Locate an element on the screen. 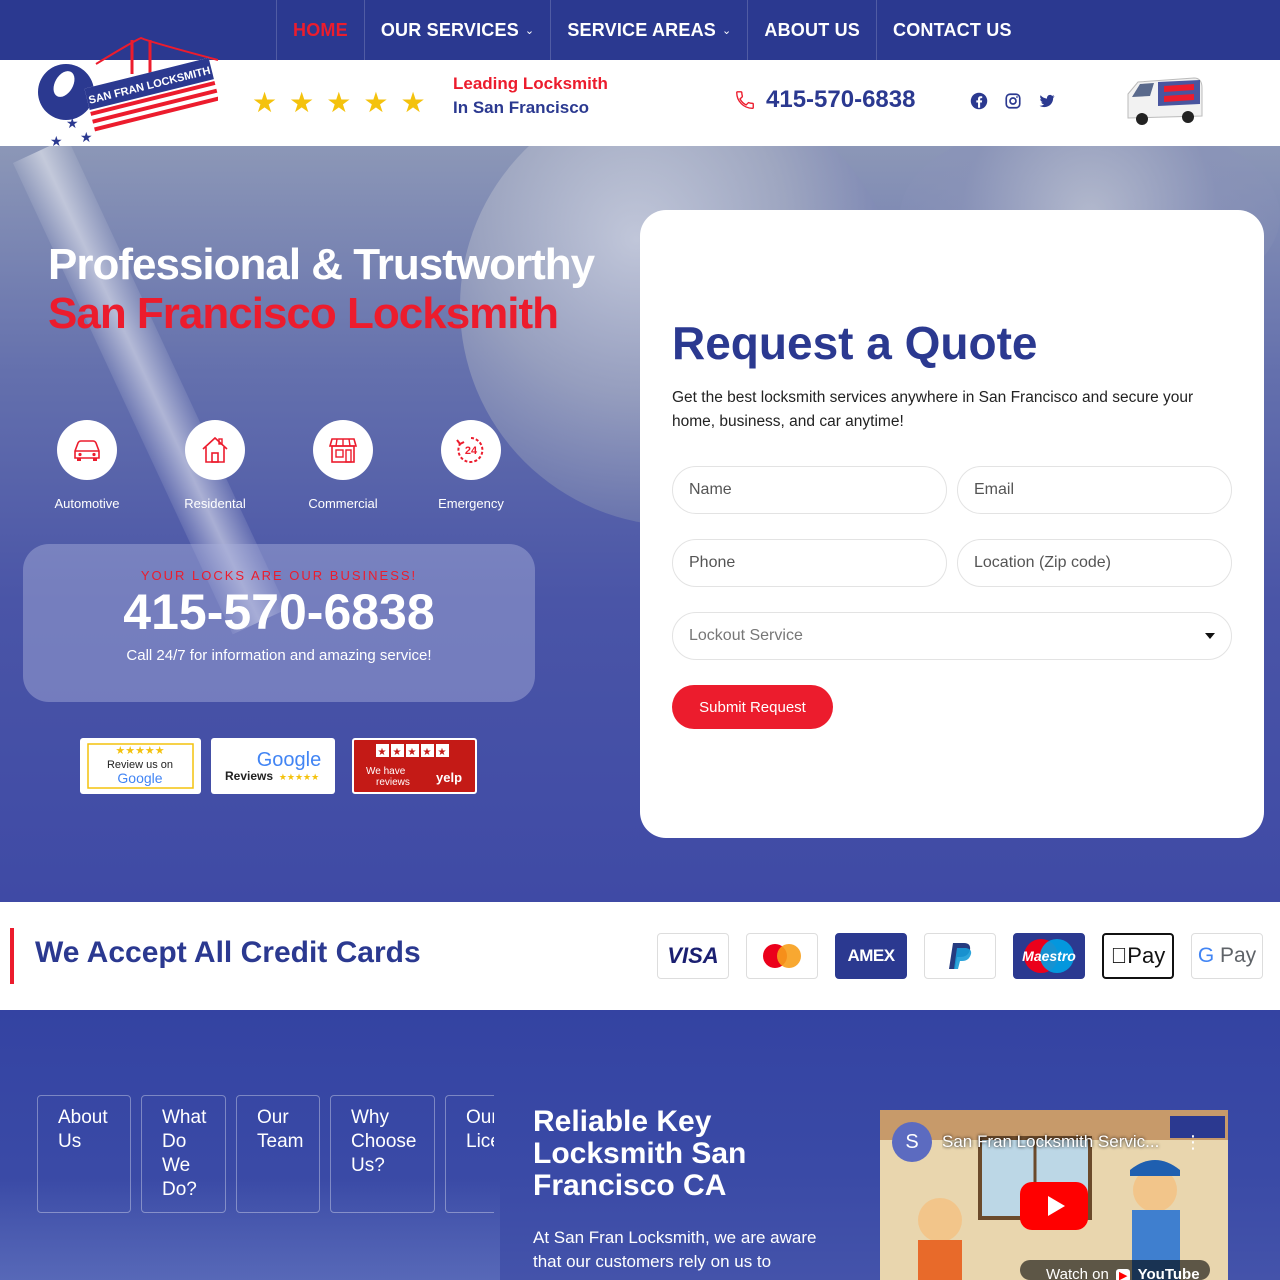  section-heading: Reliable Key Locksmith San Francisco CA is located at coordinates (640, 1153).